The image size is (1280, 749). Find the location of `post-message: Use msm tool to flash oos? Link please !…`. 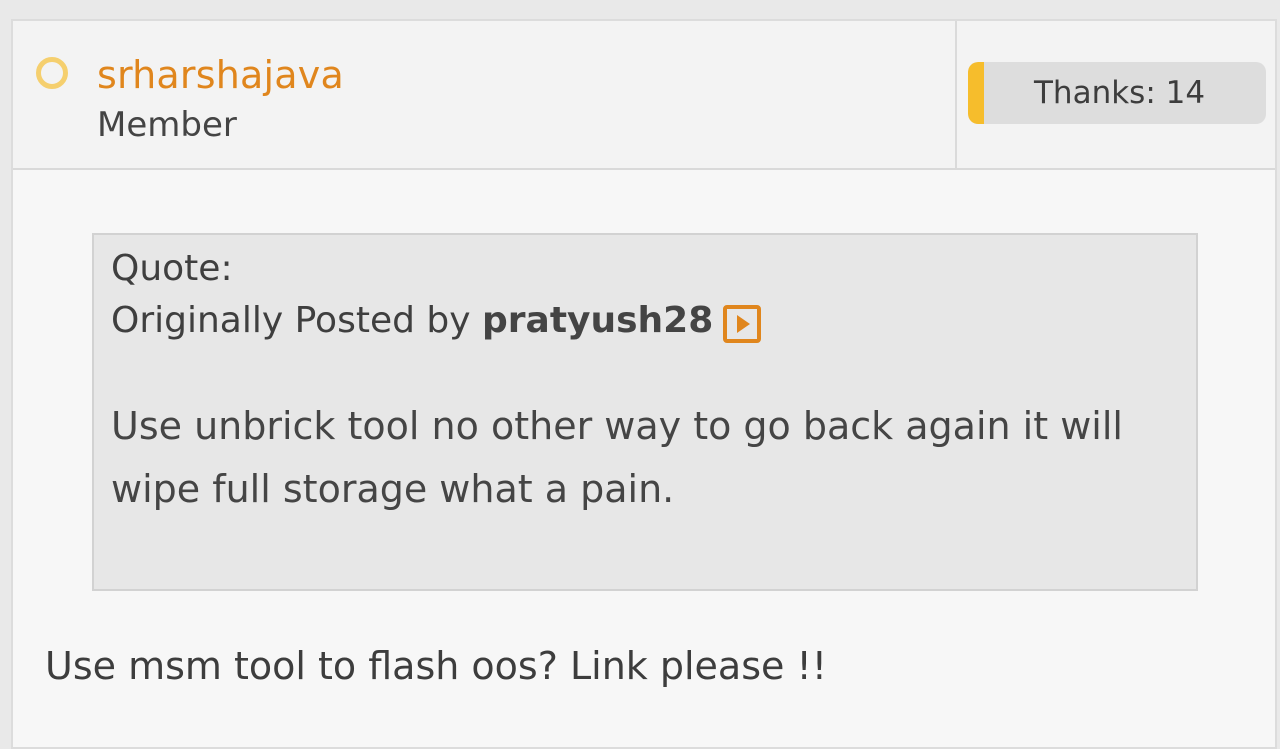

post-message: Use msm tool to flash oos? Link please !… is located at coordinates (436, 666).